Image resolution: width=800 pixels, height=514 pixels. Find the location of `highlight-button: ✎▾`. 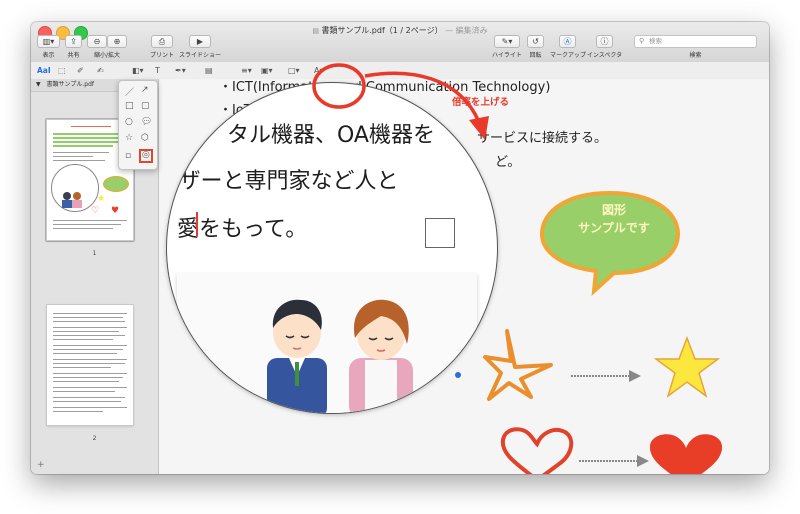

highlight-button: ✎▾ is located at coordinates (507, 41).